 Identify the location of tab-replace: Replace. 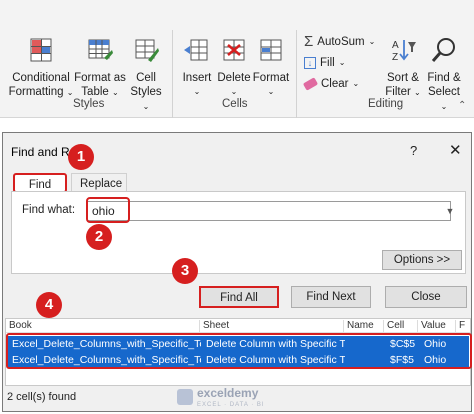
(99, 183).